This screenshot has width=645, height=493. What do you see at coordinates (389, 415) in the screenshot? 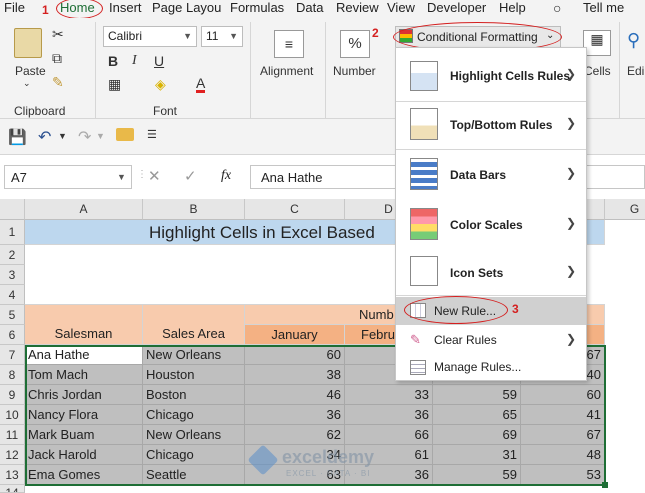
I see `data-cell-d: 36` at bounding box center [389, 415].